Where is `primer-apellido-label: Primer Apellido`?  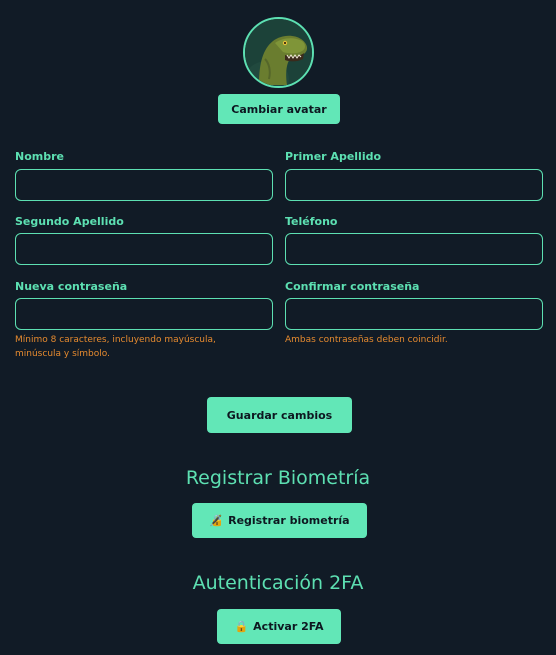
primer-apellido-label: Primer Apellido is located at coordinates (333, 156).